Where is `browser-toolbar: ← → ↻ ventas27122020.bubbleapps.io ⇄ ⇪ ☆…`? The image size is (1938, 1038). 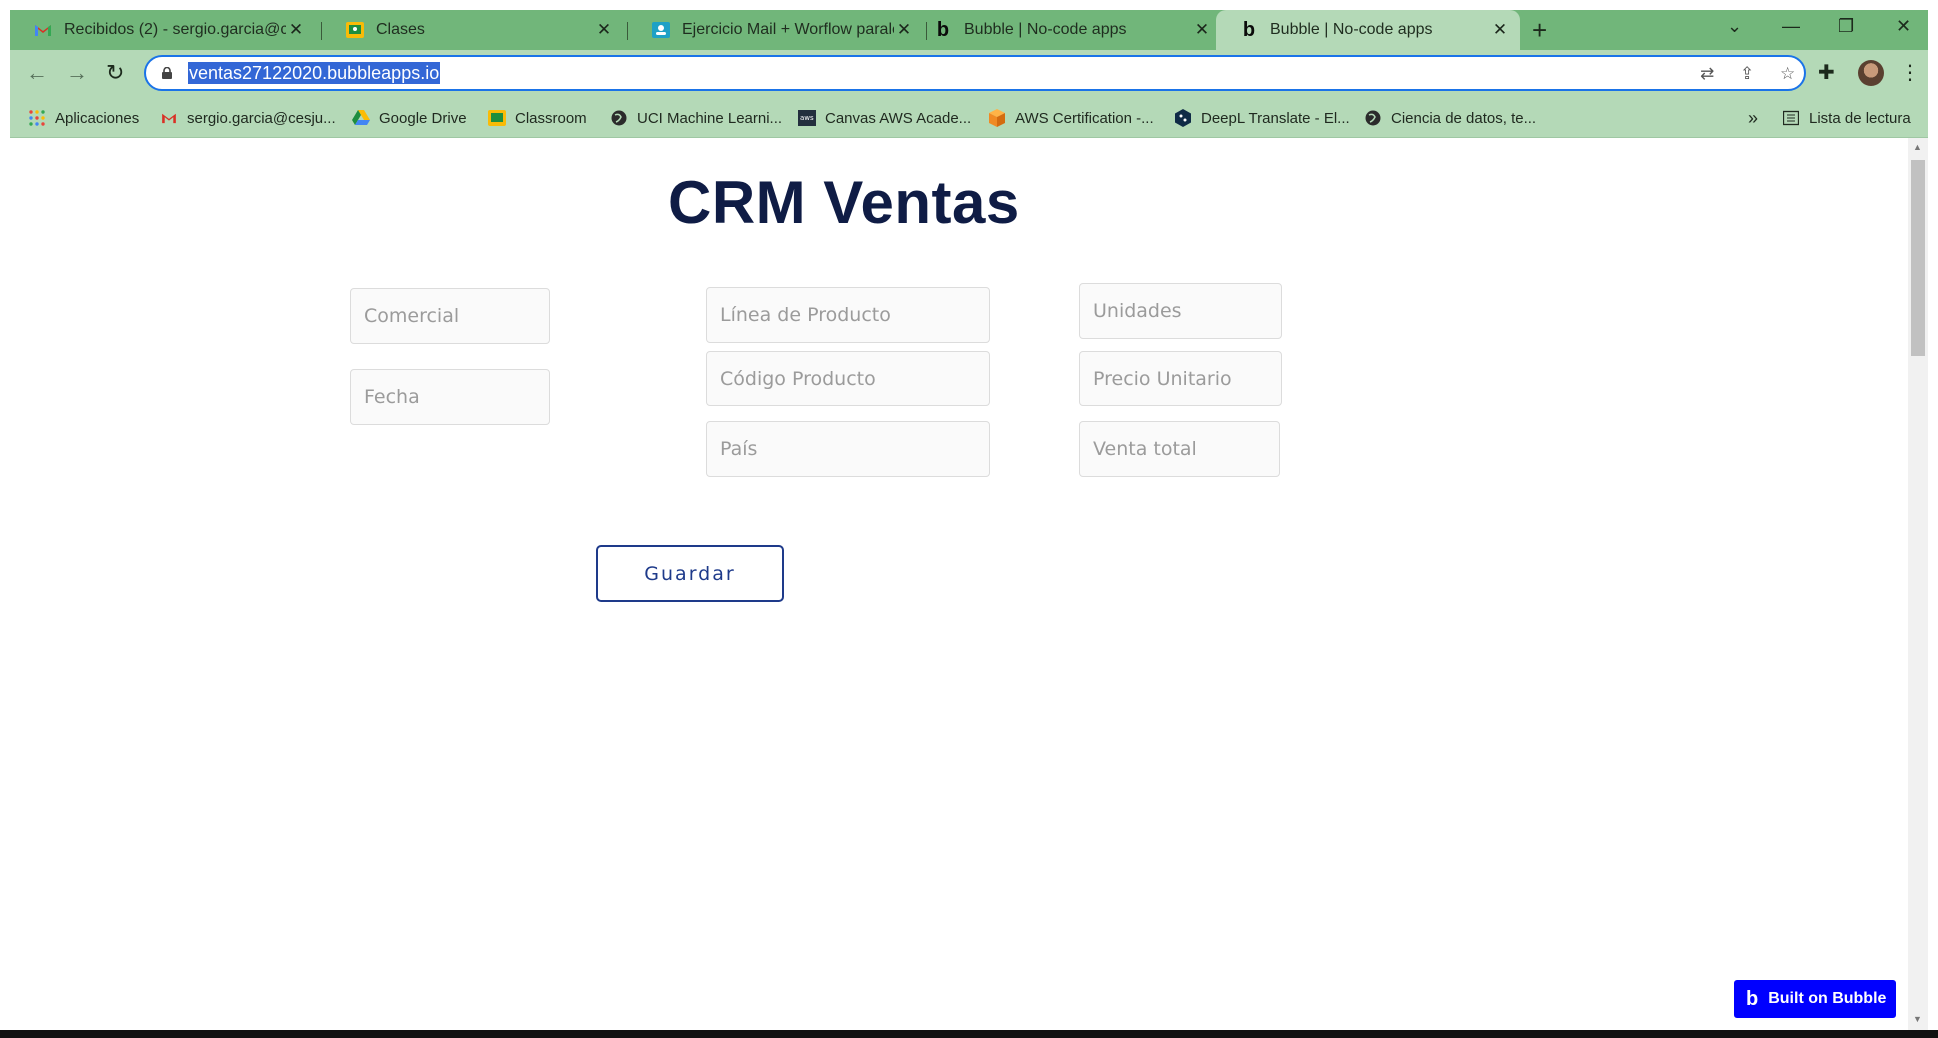
browser-toolbar: ← → ↻ ventas27122020.bubbleapps.io ⇄ ⇪ ☆… is located at coordinates (969, 74).